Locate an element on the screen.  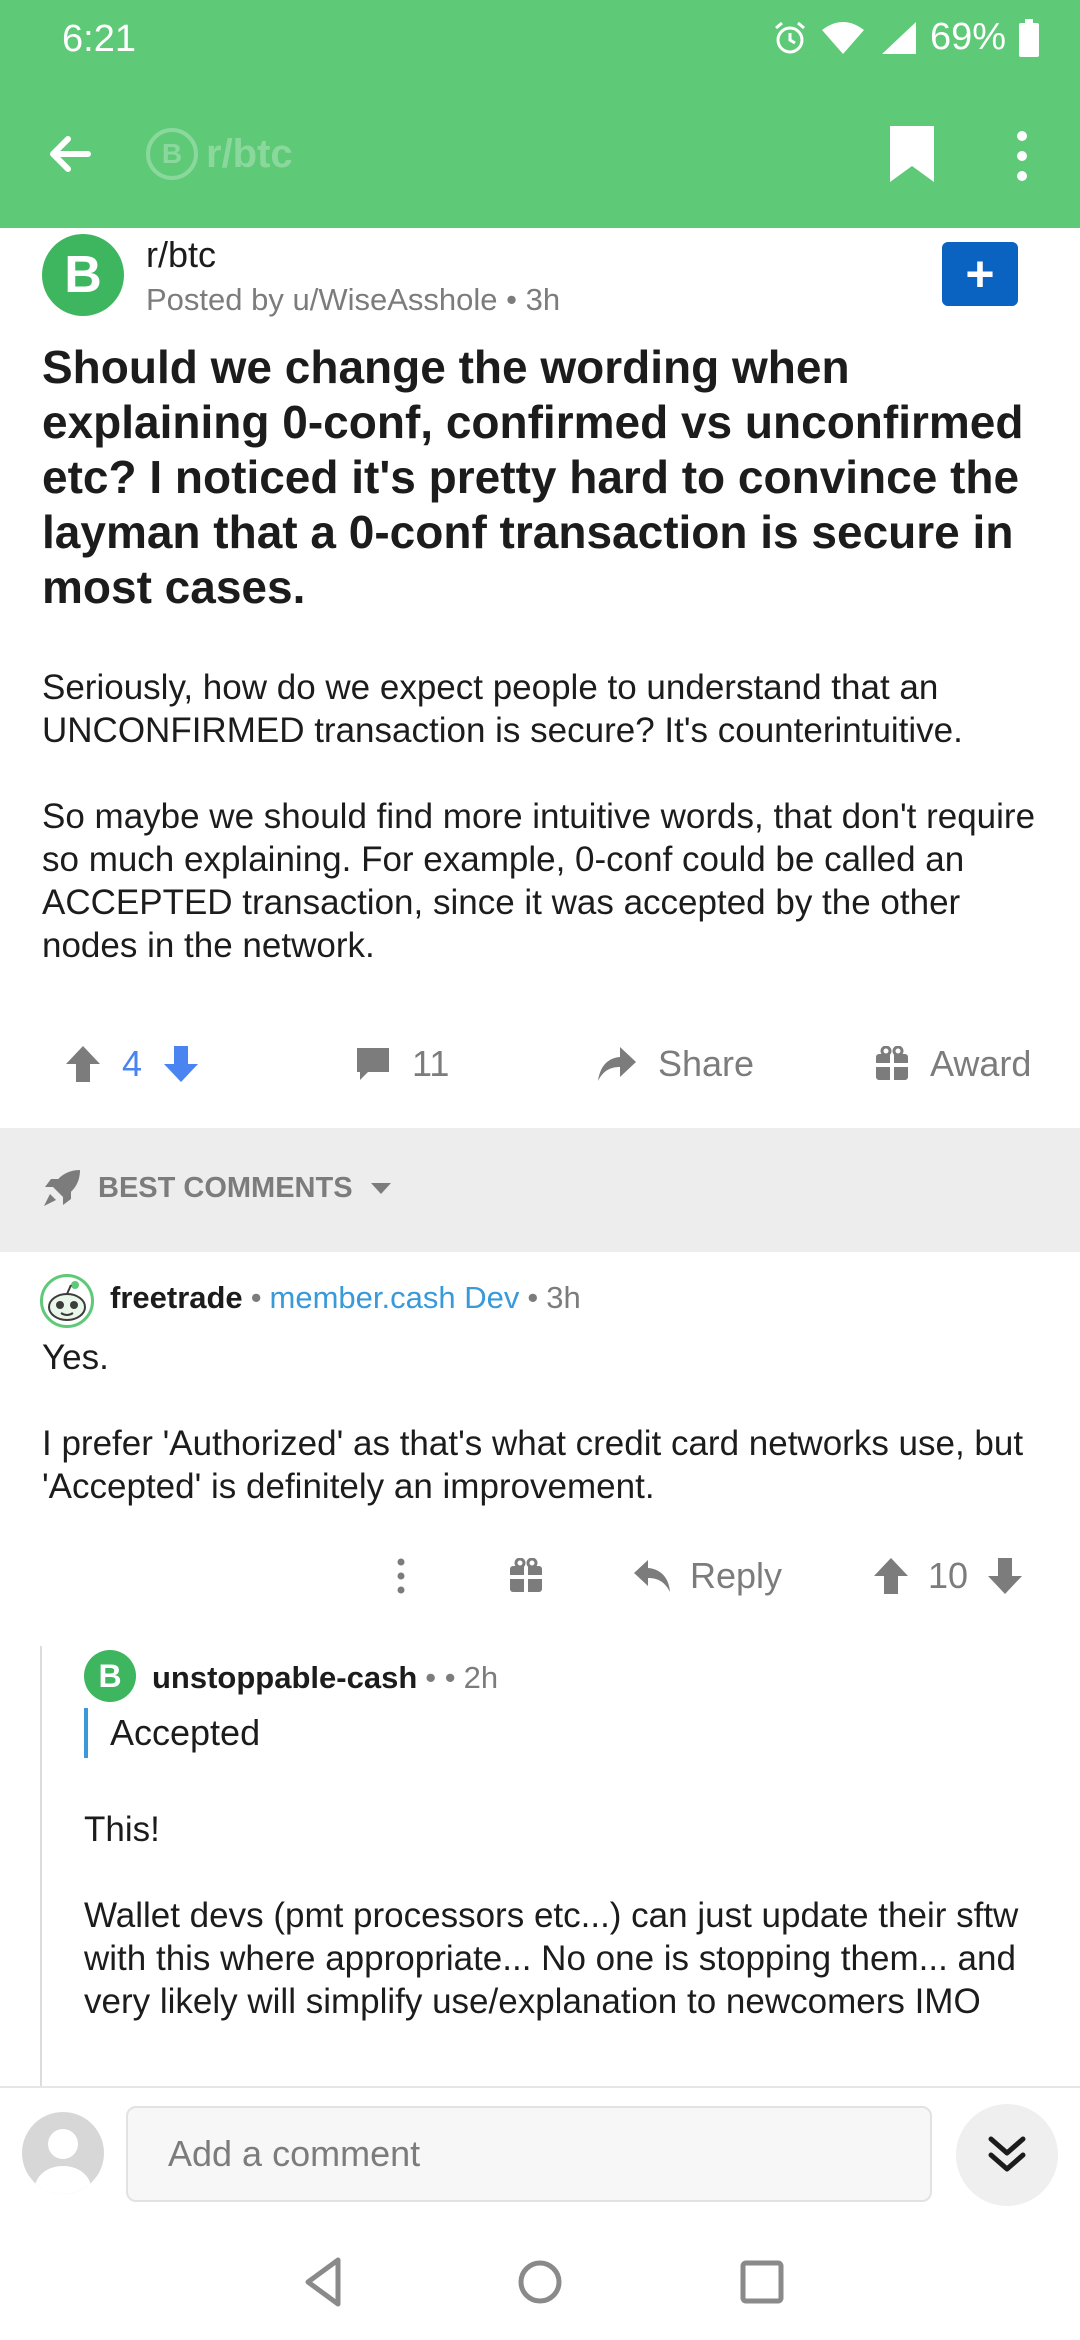
jump-to-next-button is located at coordinates (1007, 2155).